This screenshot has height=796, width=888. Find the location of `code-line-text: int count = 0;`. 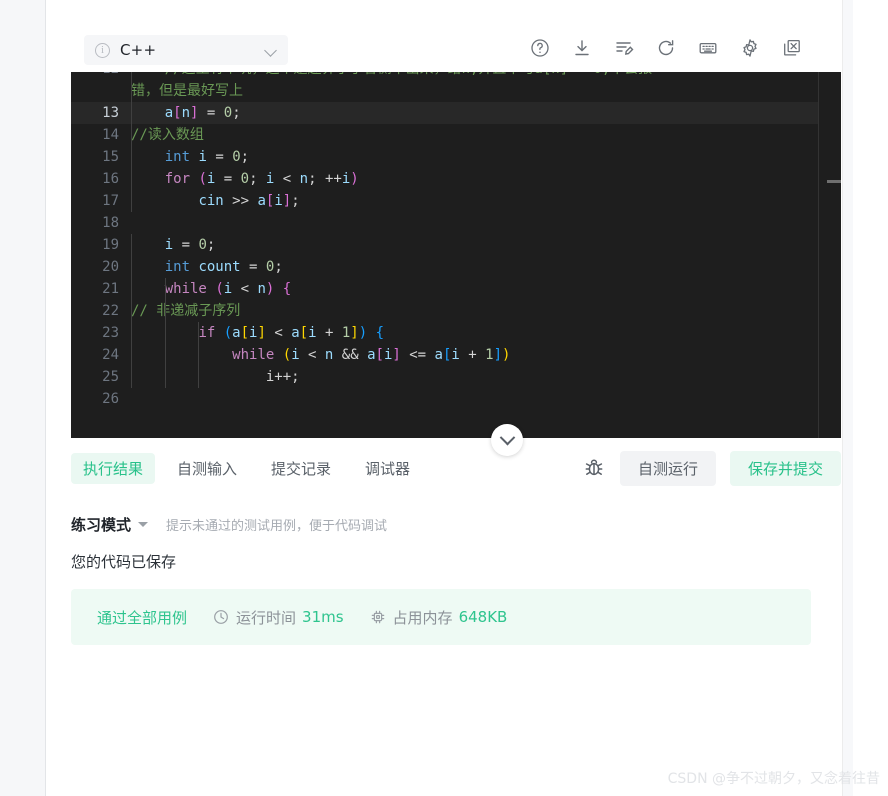

code-line-text: int count = 0; is located at coordinates (486, 267).